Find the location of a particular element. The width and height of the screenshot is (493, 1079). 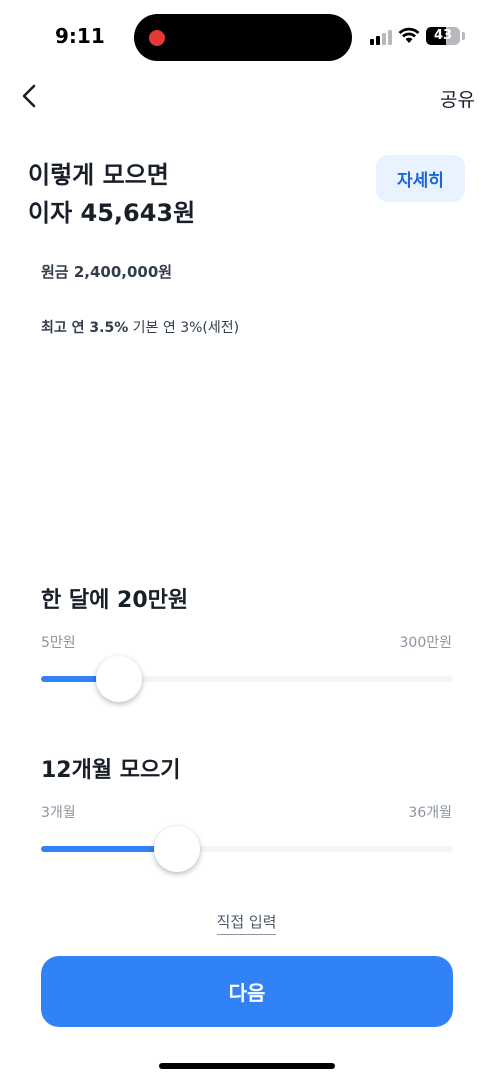

direct-input-link: 직접 입력 is located at coordinates (246, 924).